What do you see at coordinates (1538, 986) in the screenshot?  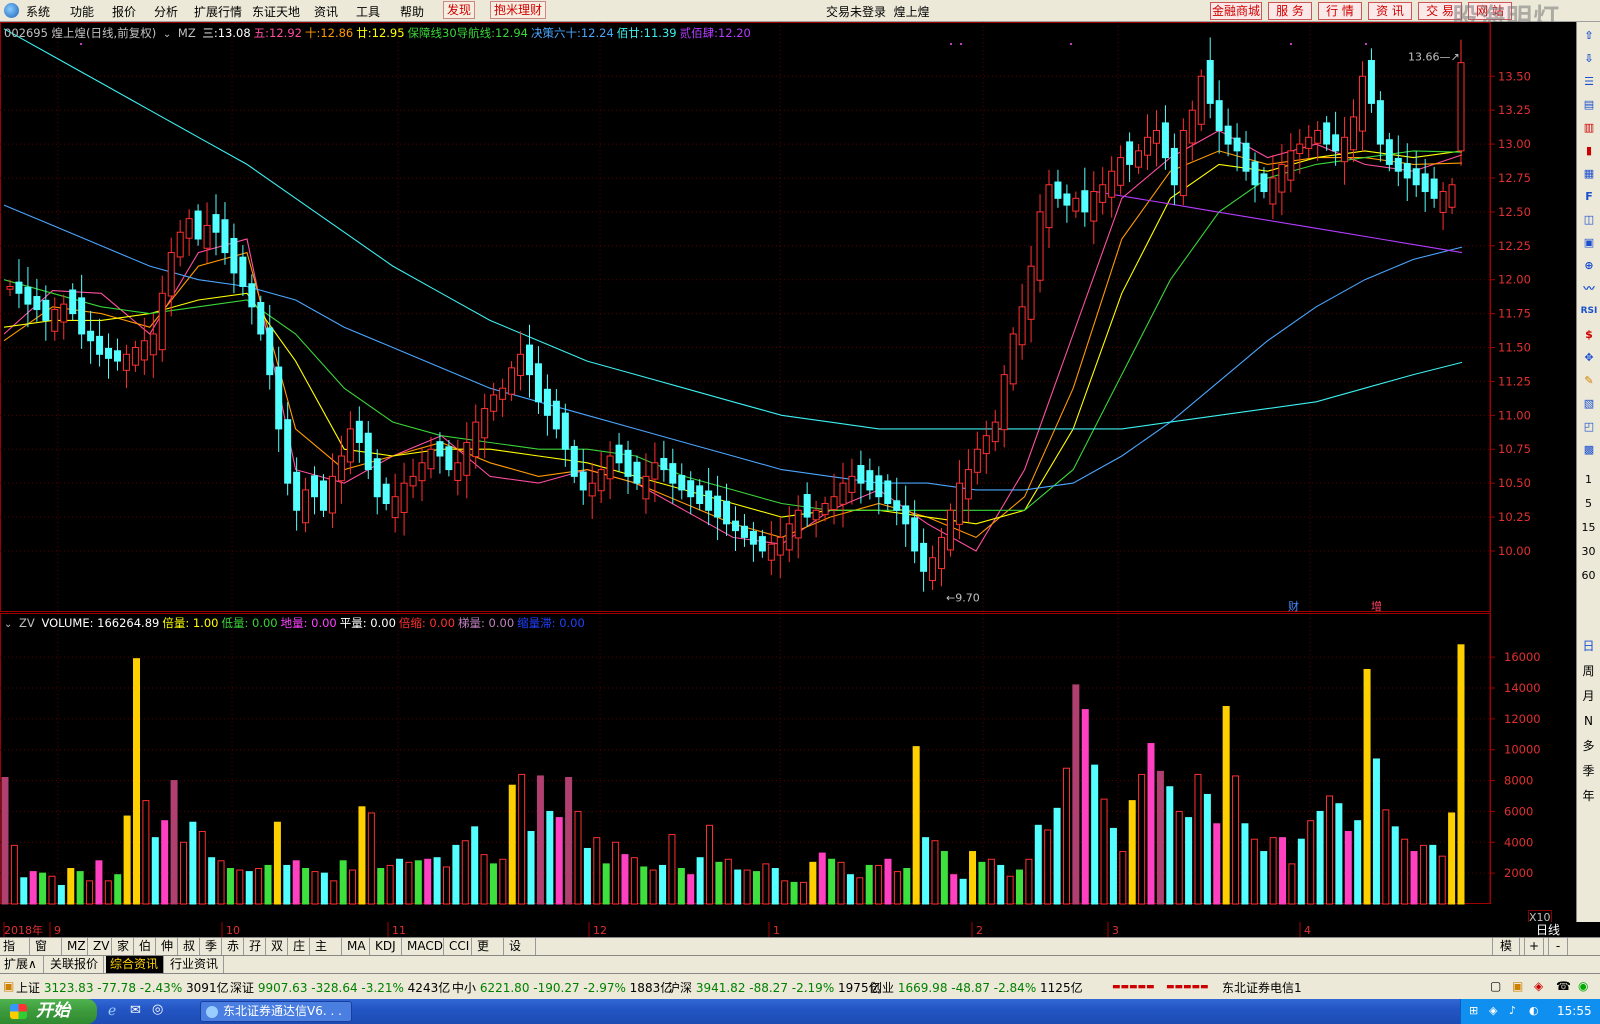 I see `status-network-icon: ◈` at bounding box center [1538, 986].